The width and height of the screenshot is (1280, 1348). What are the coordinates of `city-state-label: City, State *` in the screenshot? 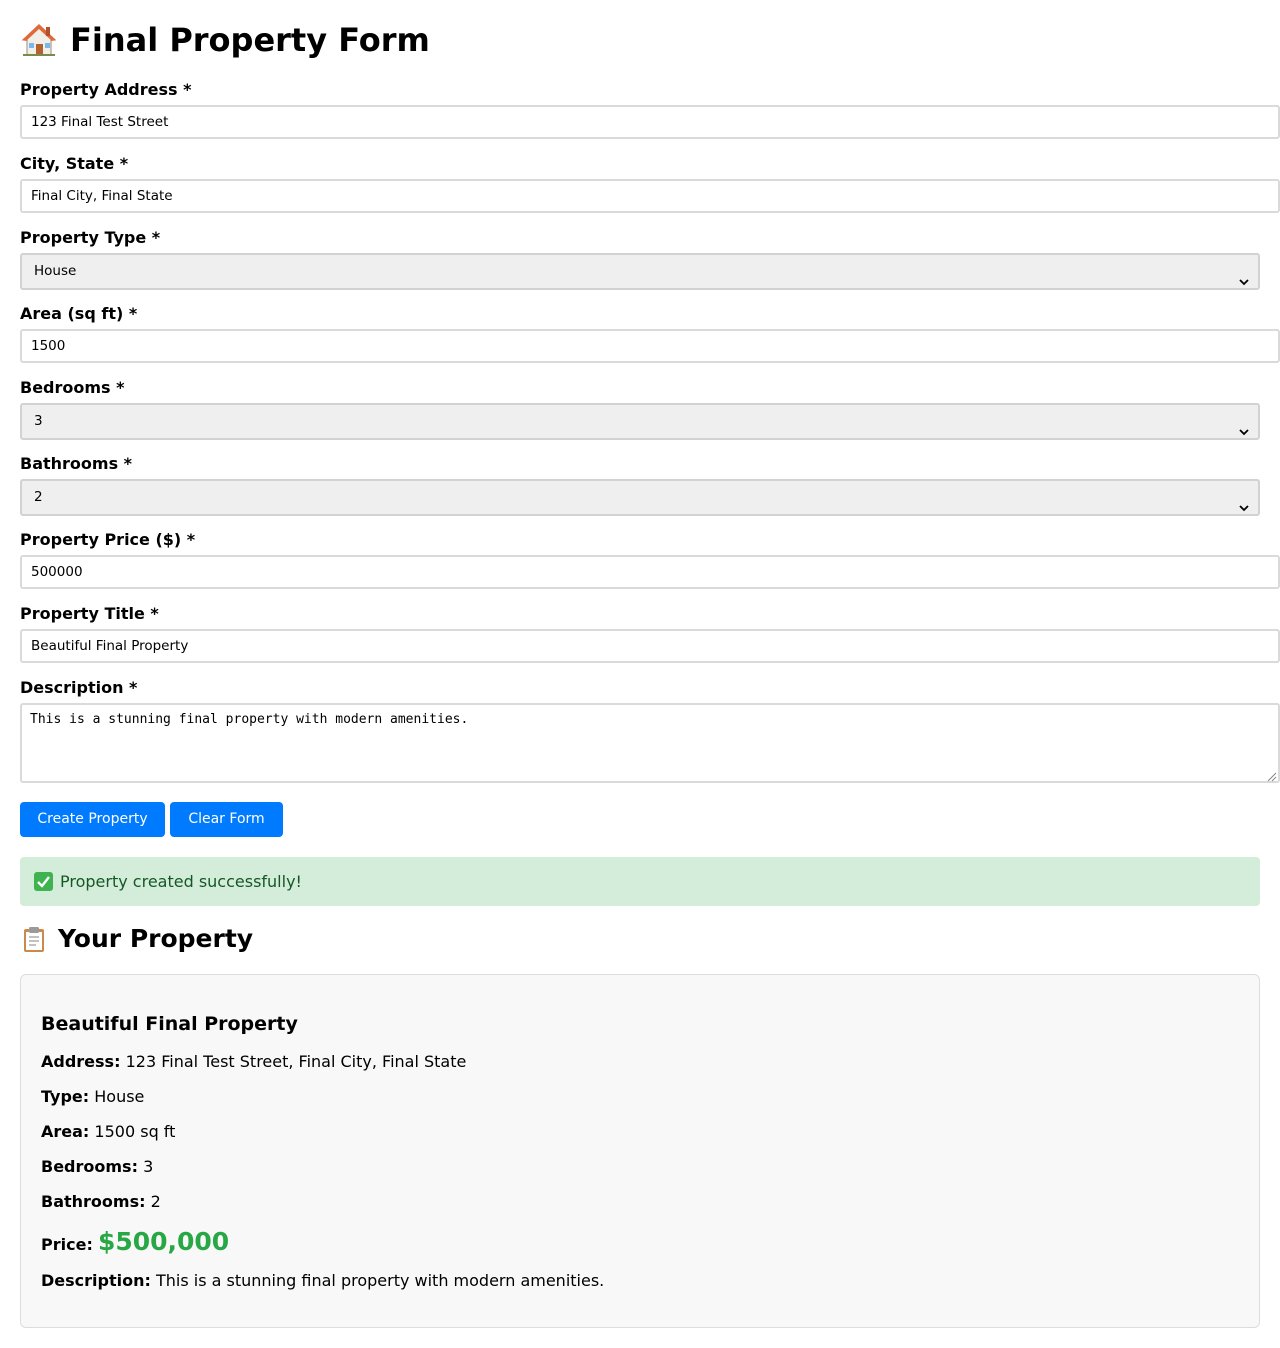 It's located at (74, 163).